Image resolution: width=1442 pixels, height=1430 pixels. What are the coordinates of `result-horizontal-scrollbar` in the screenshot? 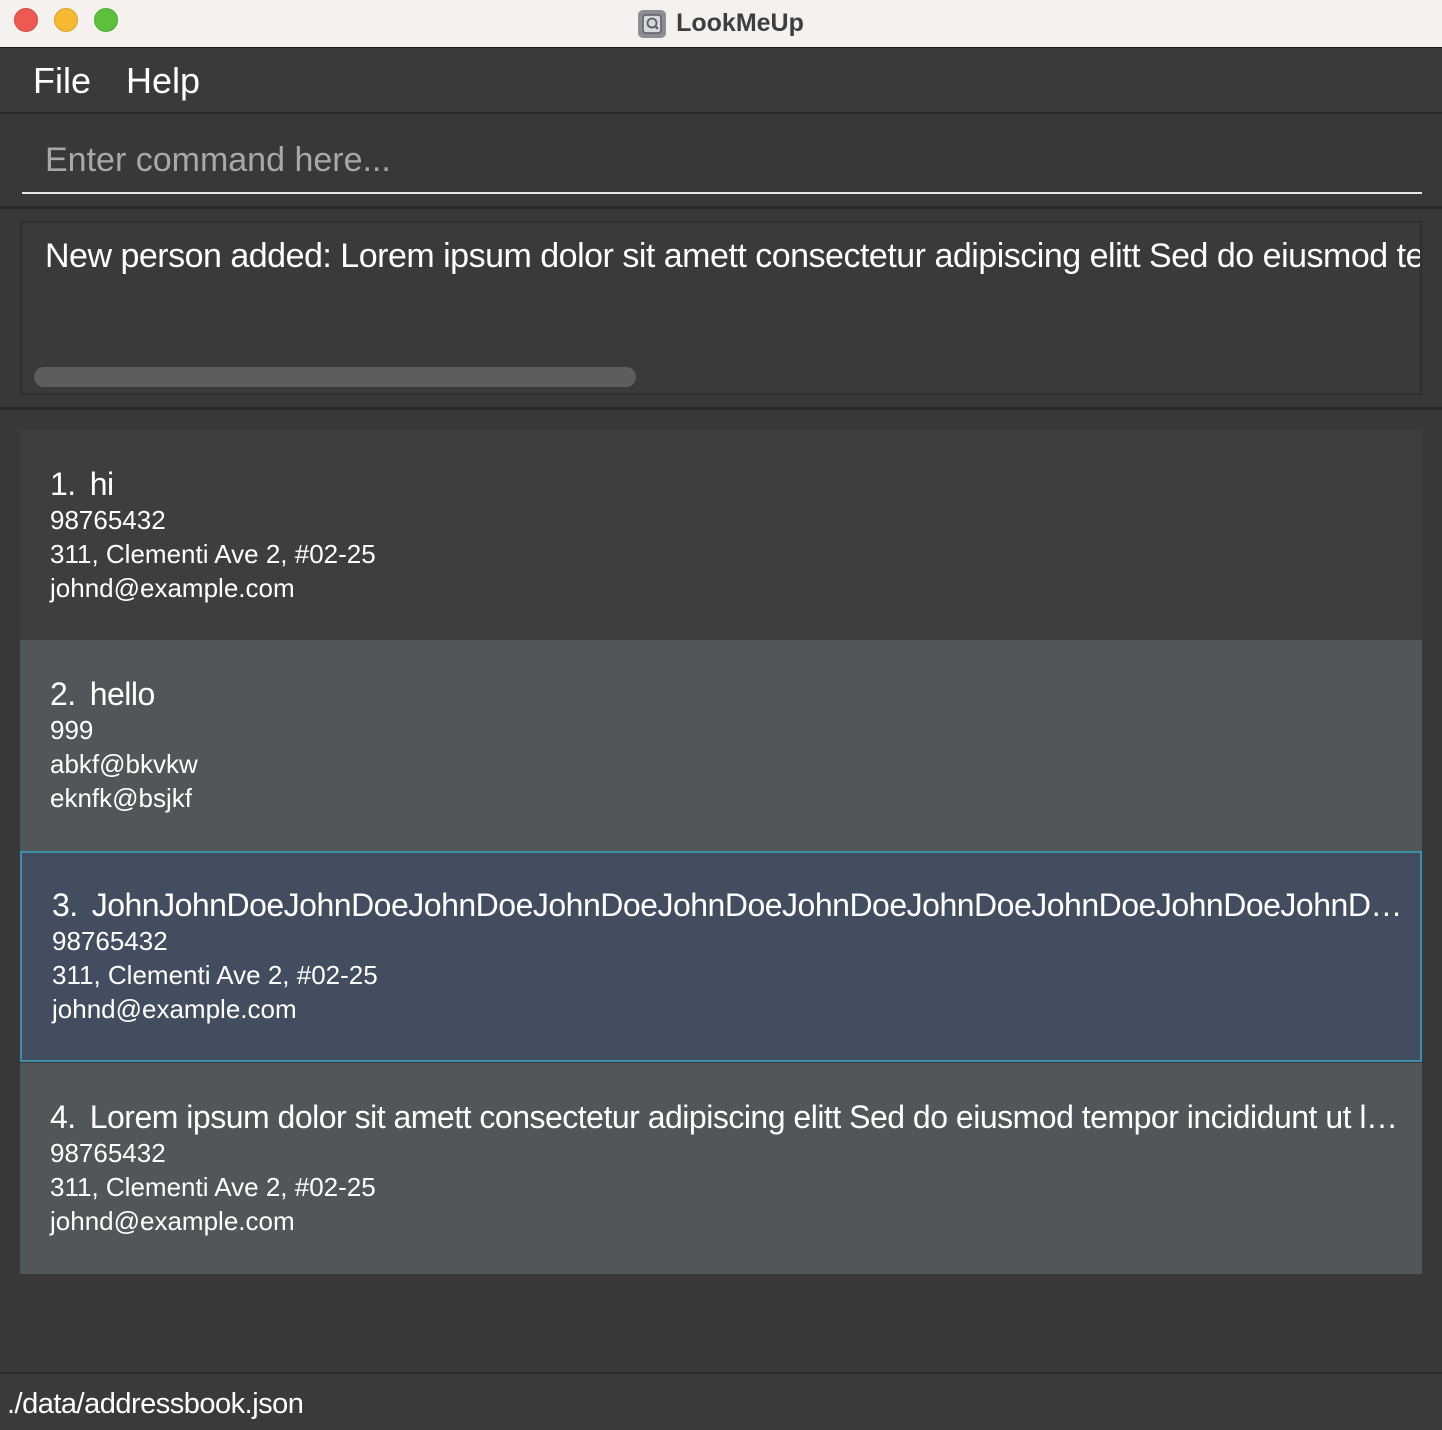 It's located at (335, 377).